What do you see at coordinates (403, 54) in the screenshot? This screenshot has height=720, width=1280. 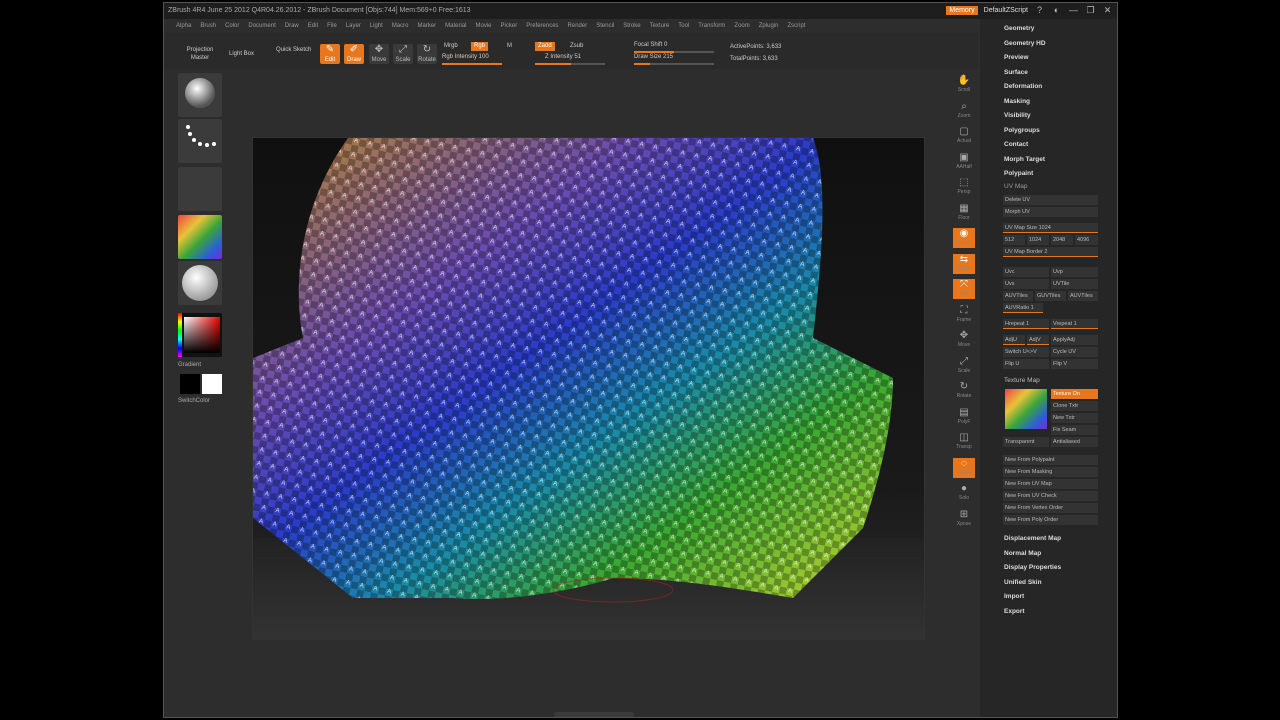 I see `scale-button: ⤢ Scale` at bounding box center [403, 54].